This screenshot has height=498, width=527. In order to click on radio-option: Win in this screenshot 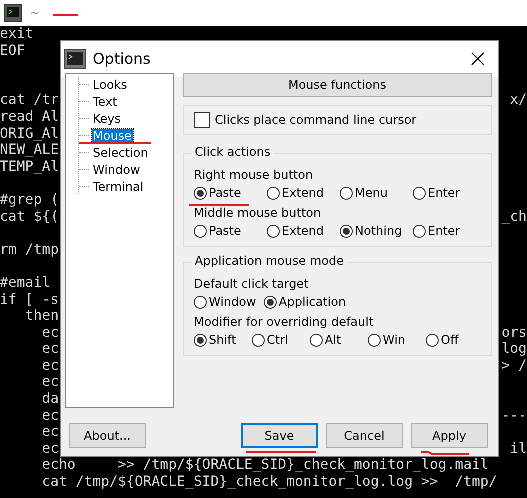, I will do `click(397, 340)`.